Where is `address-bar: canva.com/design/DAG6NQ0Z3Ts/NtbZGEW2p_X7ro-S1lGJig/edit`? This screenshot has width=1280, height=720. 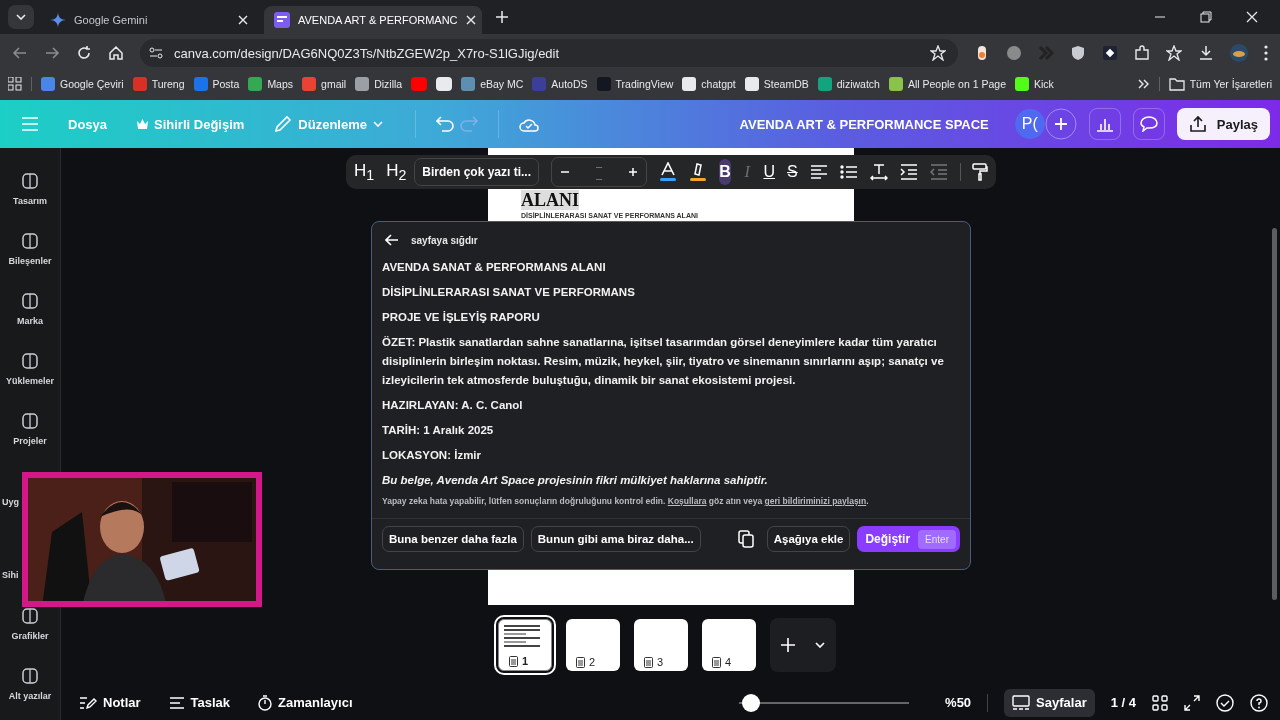
address-bar: canva.com/design/DAG6NQ0Z3Ts/NtbZGEW2p_X7ro-S1lGJig/edit is located at coordinates (549, 53).